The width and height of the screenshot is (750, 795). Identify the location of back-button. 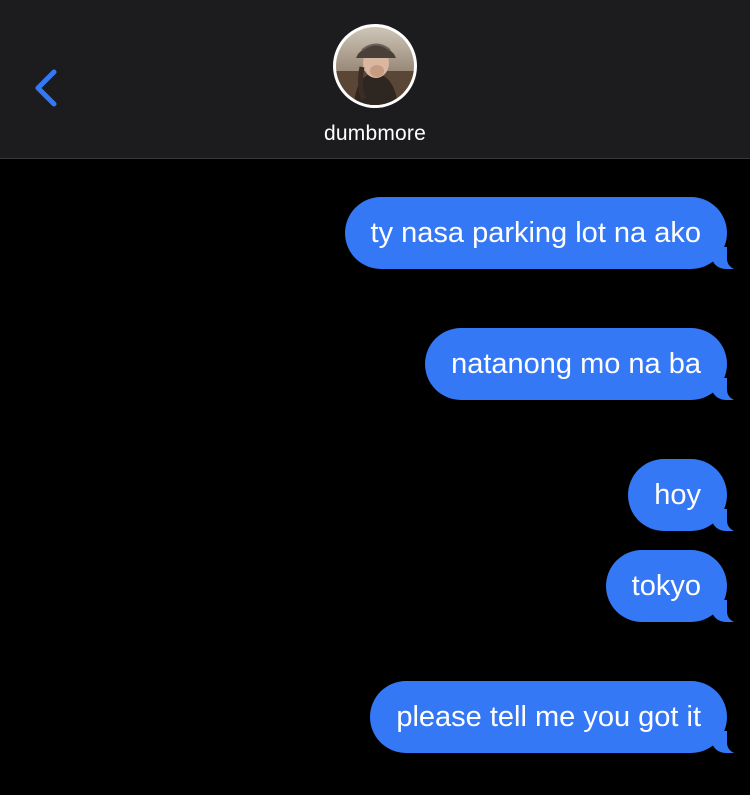
(48, 88).